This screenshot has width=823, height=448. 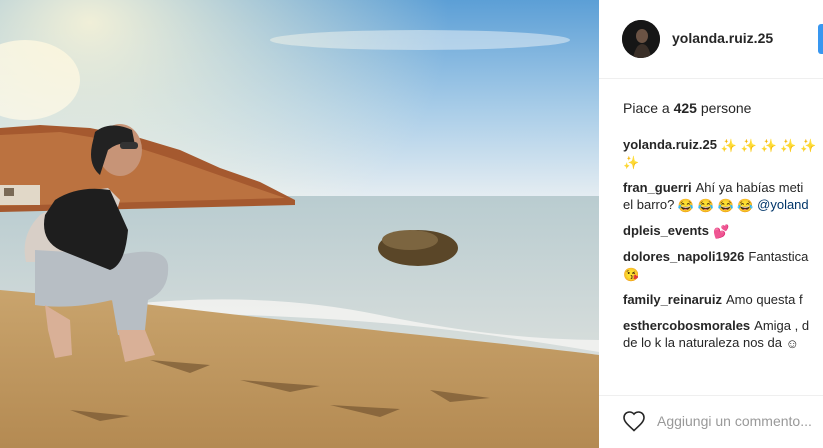 What do you see at coordinates (631, 162) in the screenshot?
I see `sparkles-emoji: ✨` at bounding box center [631, 162].